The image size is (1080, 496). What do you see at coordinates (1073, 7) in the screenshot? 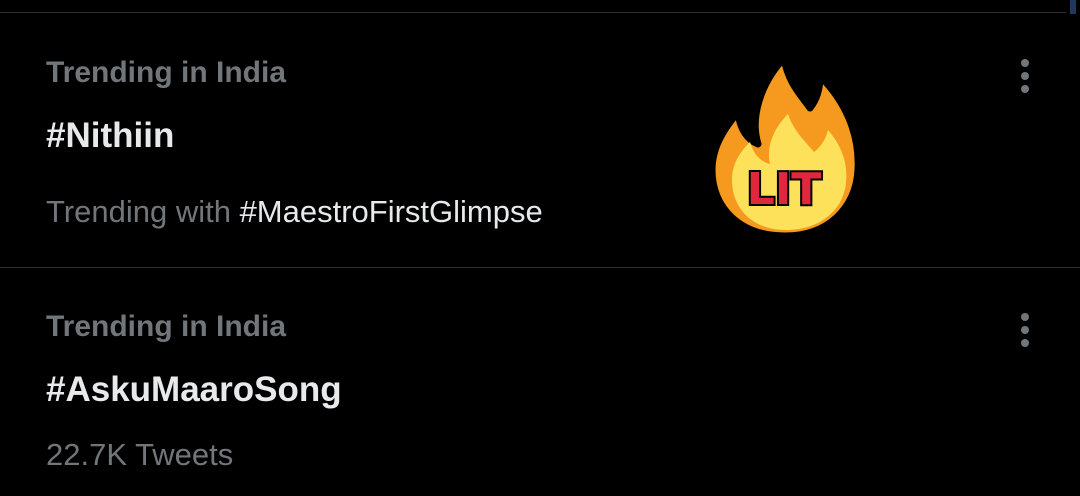
I see `scroll-indicator` at bounding box center [1073, 7].